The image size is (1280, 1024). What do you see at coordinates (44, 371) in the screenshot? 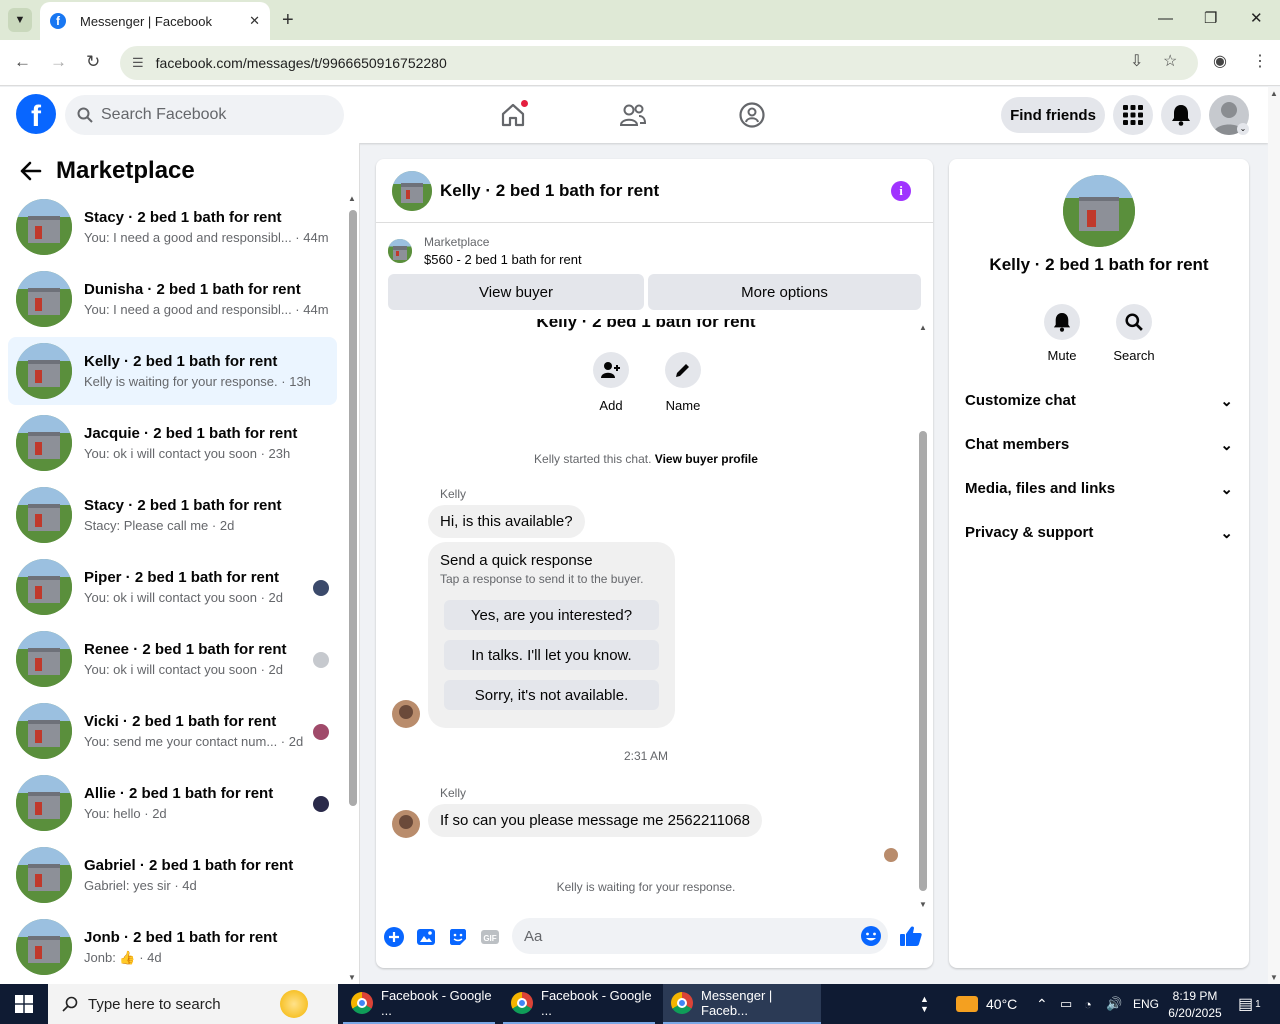
I see `conversation-thumbnail` at bounding box center [44, 371].